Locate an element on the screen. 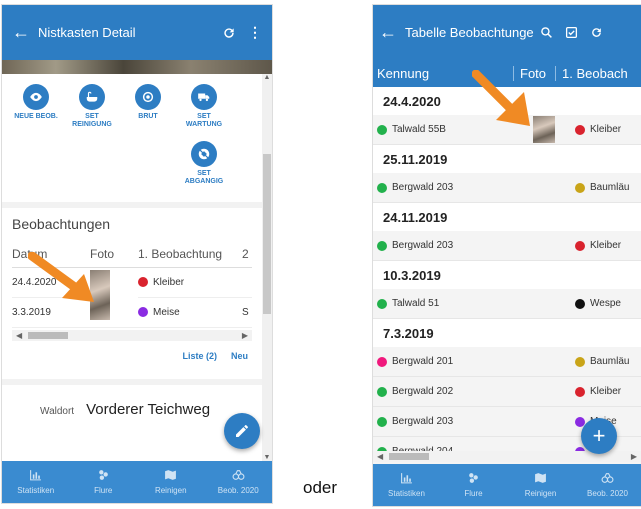 Image resolution: width=641 pixels, height=509 pixels. new-link: Neu is located at coordinates (239, 356).